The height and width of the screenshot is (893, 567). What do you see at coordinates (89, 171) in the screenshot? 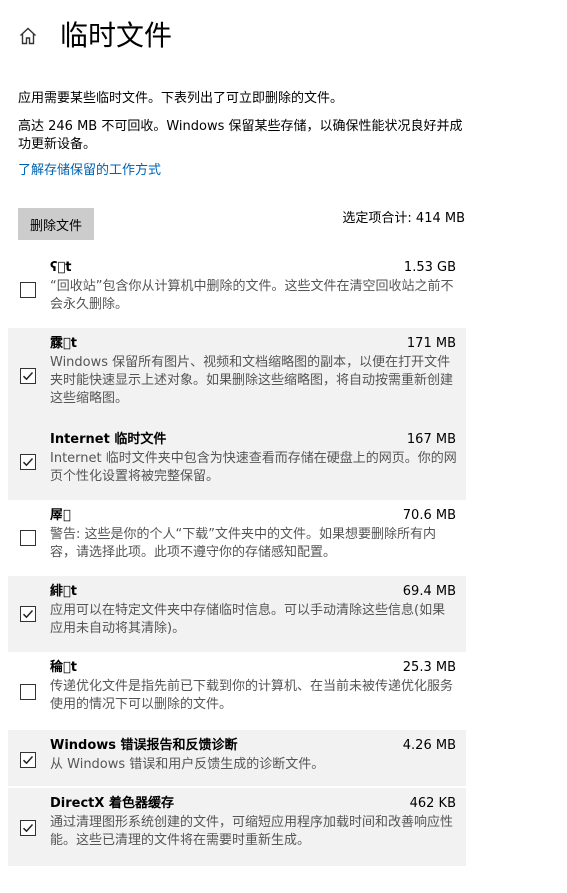
I see `learn-storage-reserve-link: 了解存储保留的工作方式` at bounding box center [89, 171].